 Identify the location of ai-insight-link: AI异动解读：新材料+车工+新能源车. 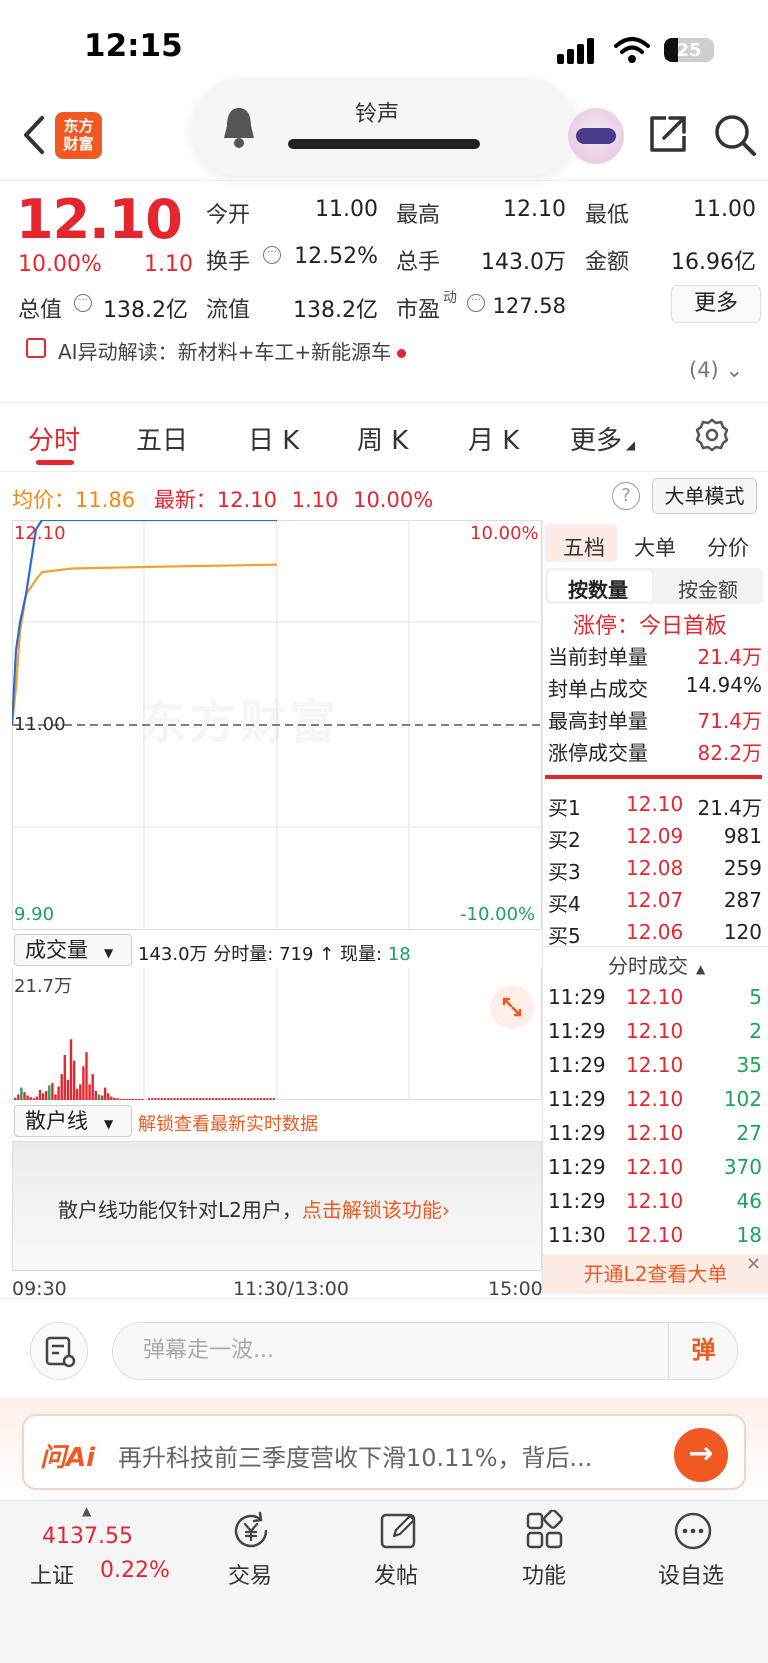
(232, 350).